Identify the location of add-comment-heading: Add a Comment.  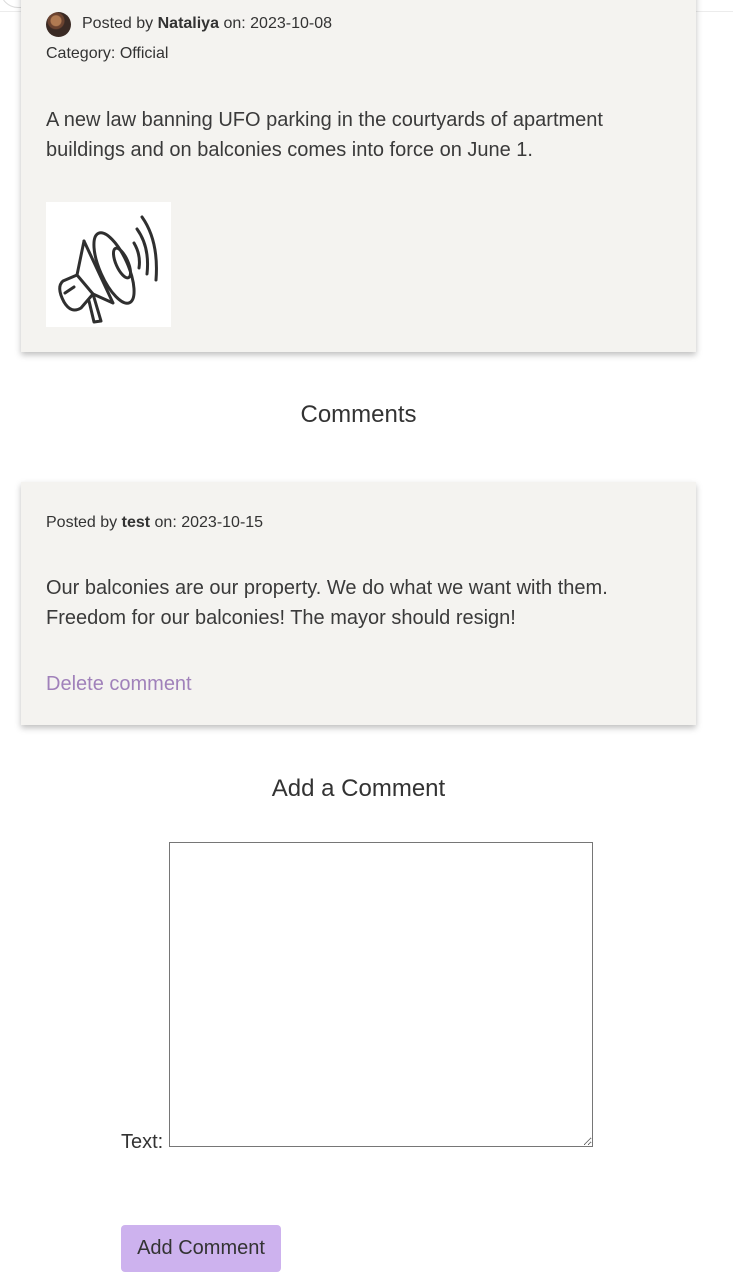
(358, 788).